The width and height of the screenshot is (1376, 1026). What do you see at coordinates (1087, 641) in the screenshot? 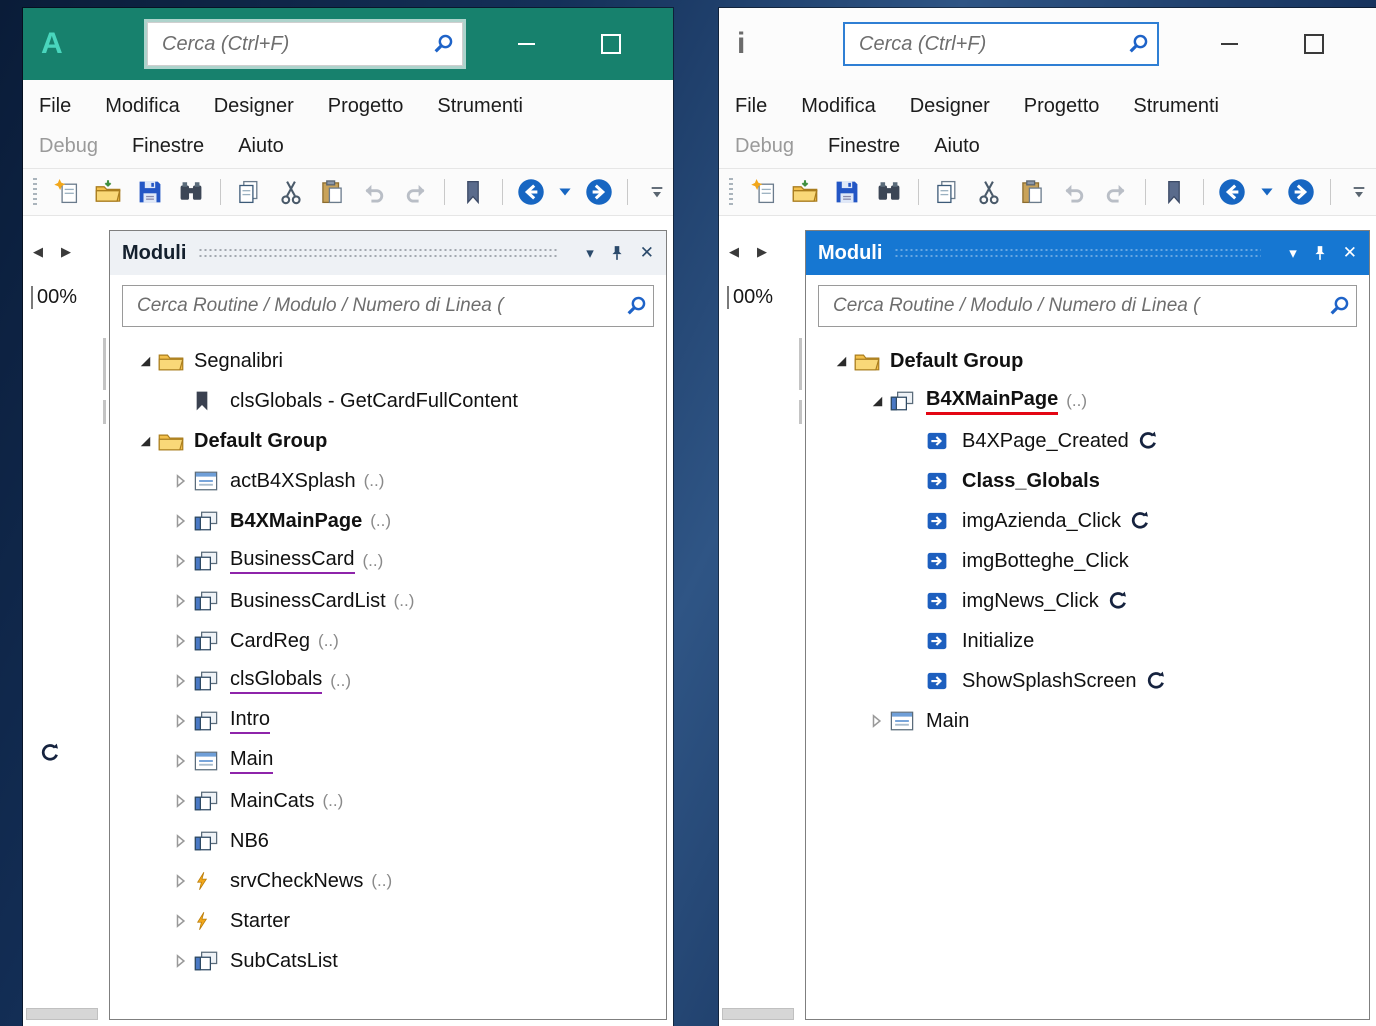
I see `tree-item-initialize: Initialize` at bounding box center [1087, 641].